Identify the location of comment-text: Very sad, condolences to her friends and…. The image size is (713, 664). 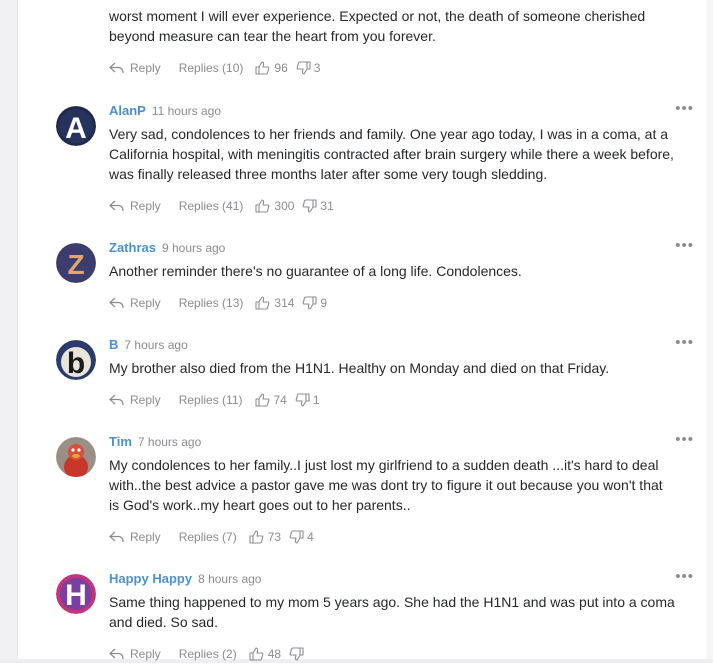
(401, 154).